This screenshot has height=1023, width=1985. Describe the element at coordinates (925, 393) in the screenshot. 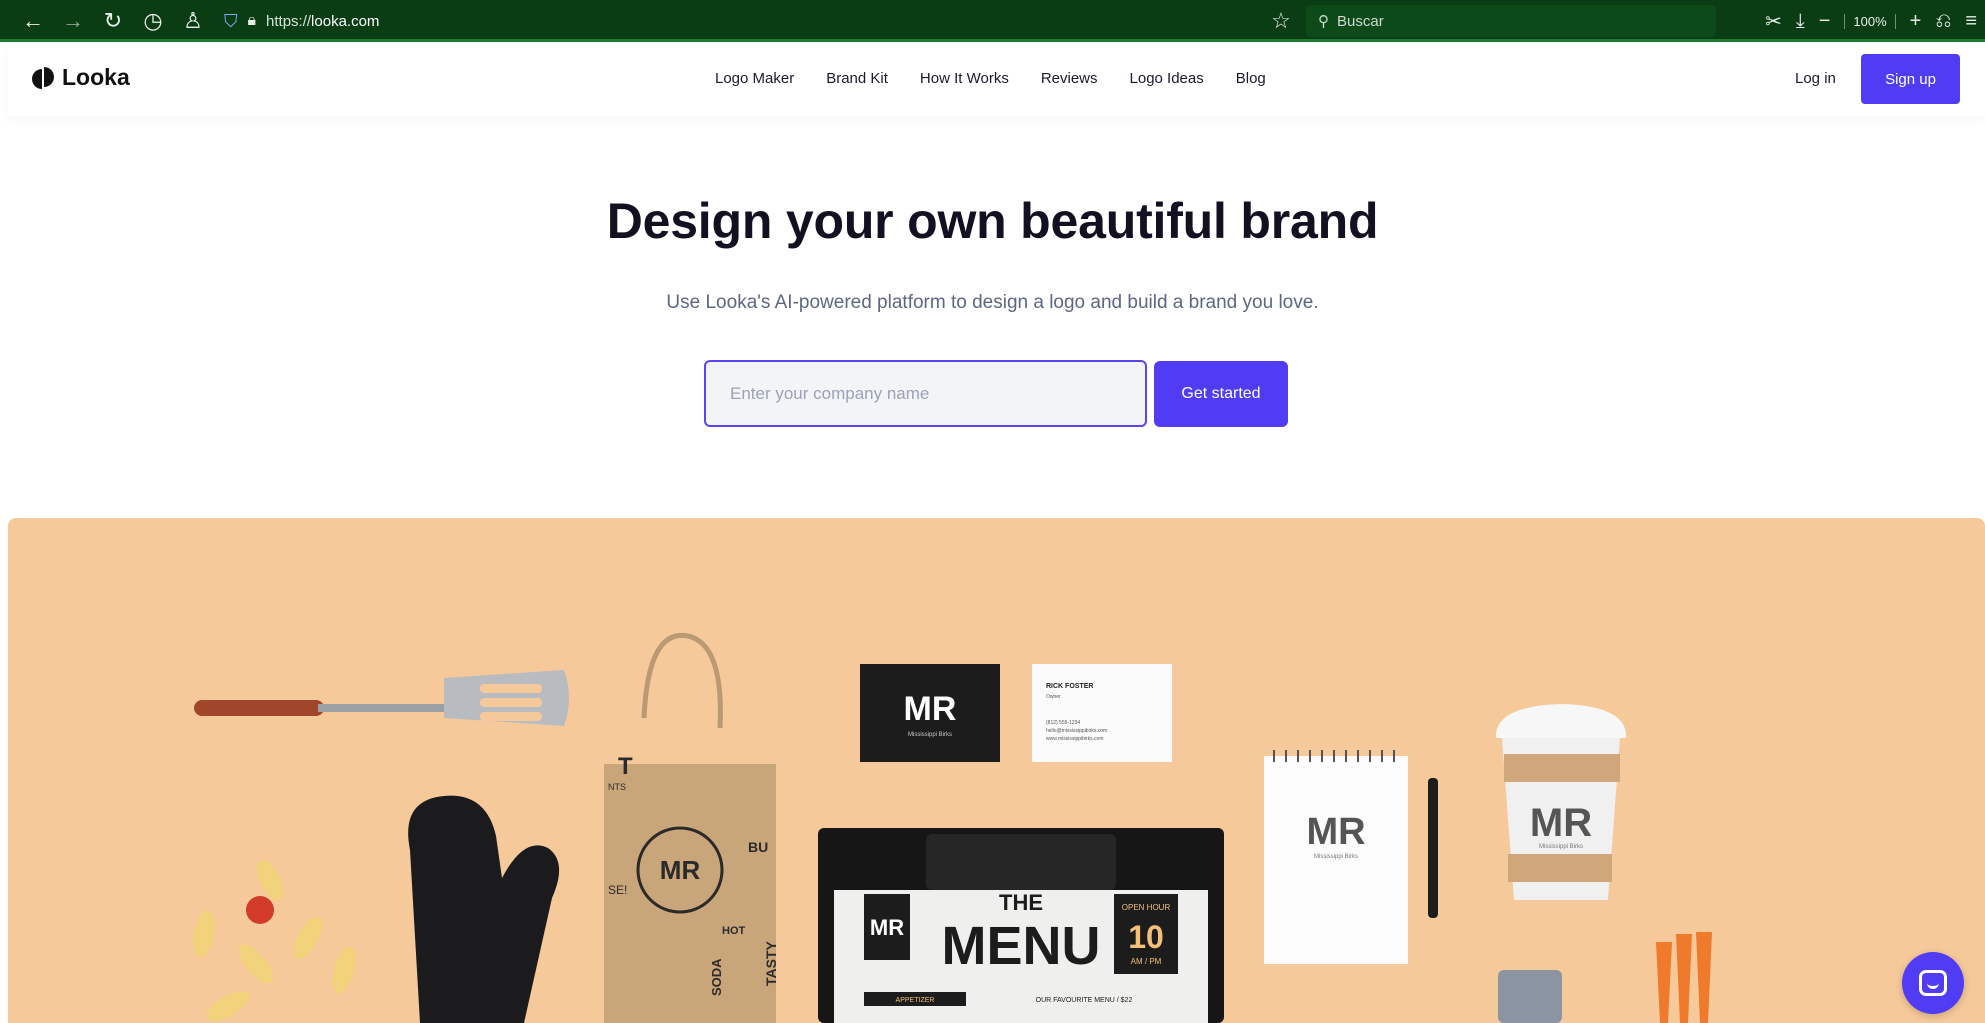

I see `company-name-input` at that location.